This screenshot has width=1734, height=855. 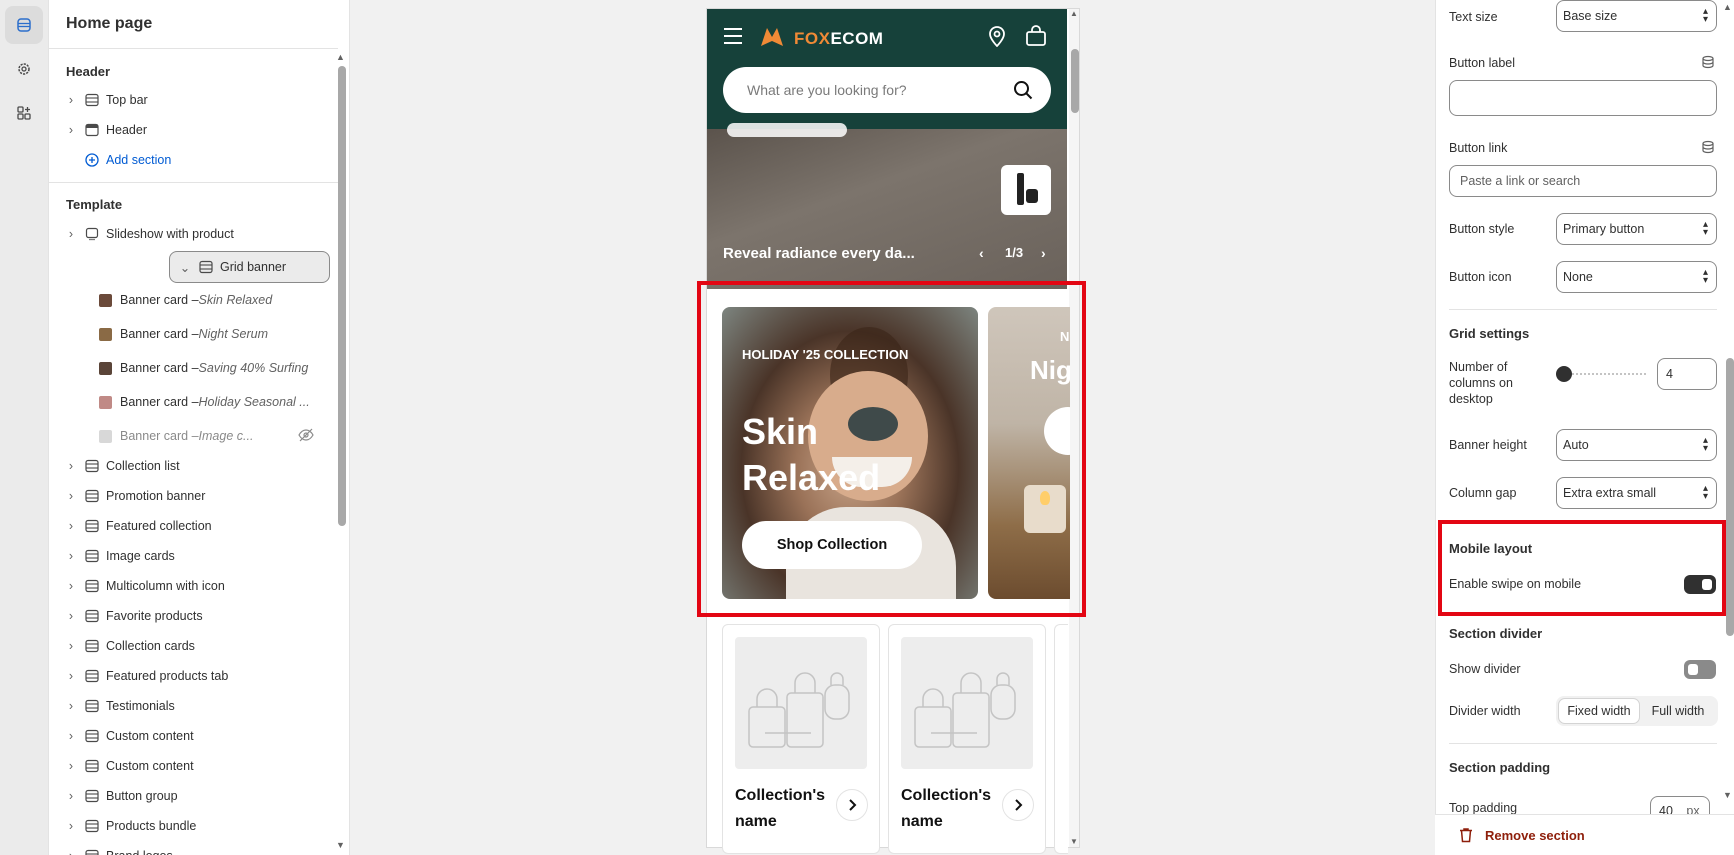 I want to click on button-label-label: Button label, so click(x=1482, y=63).